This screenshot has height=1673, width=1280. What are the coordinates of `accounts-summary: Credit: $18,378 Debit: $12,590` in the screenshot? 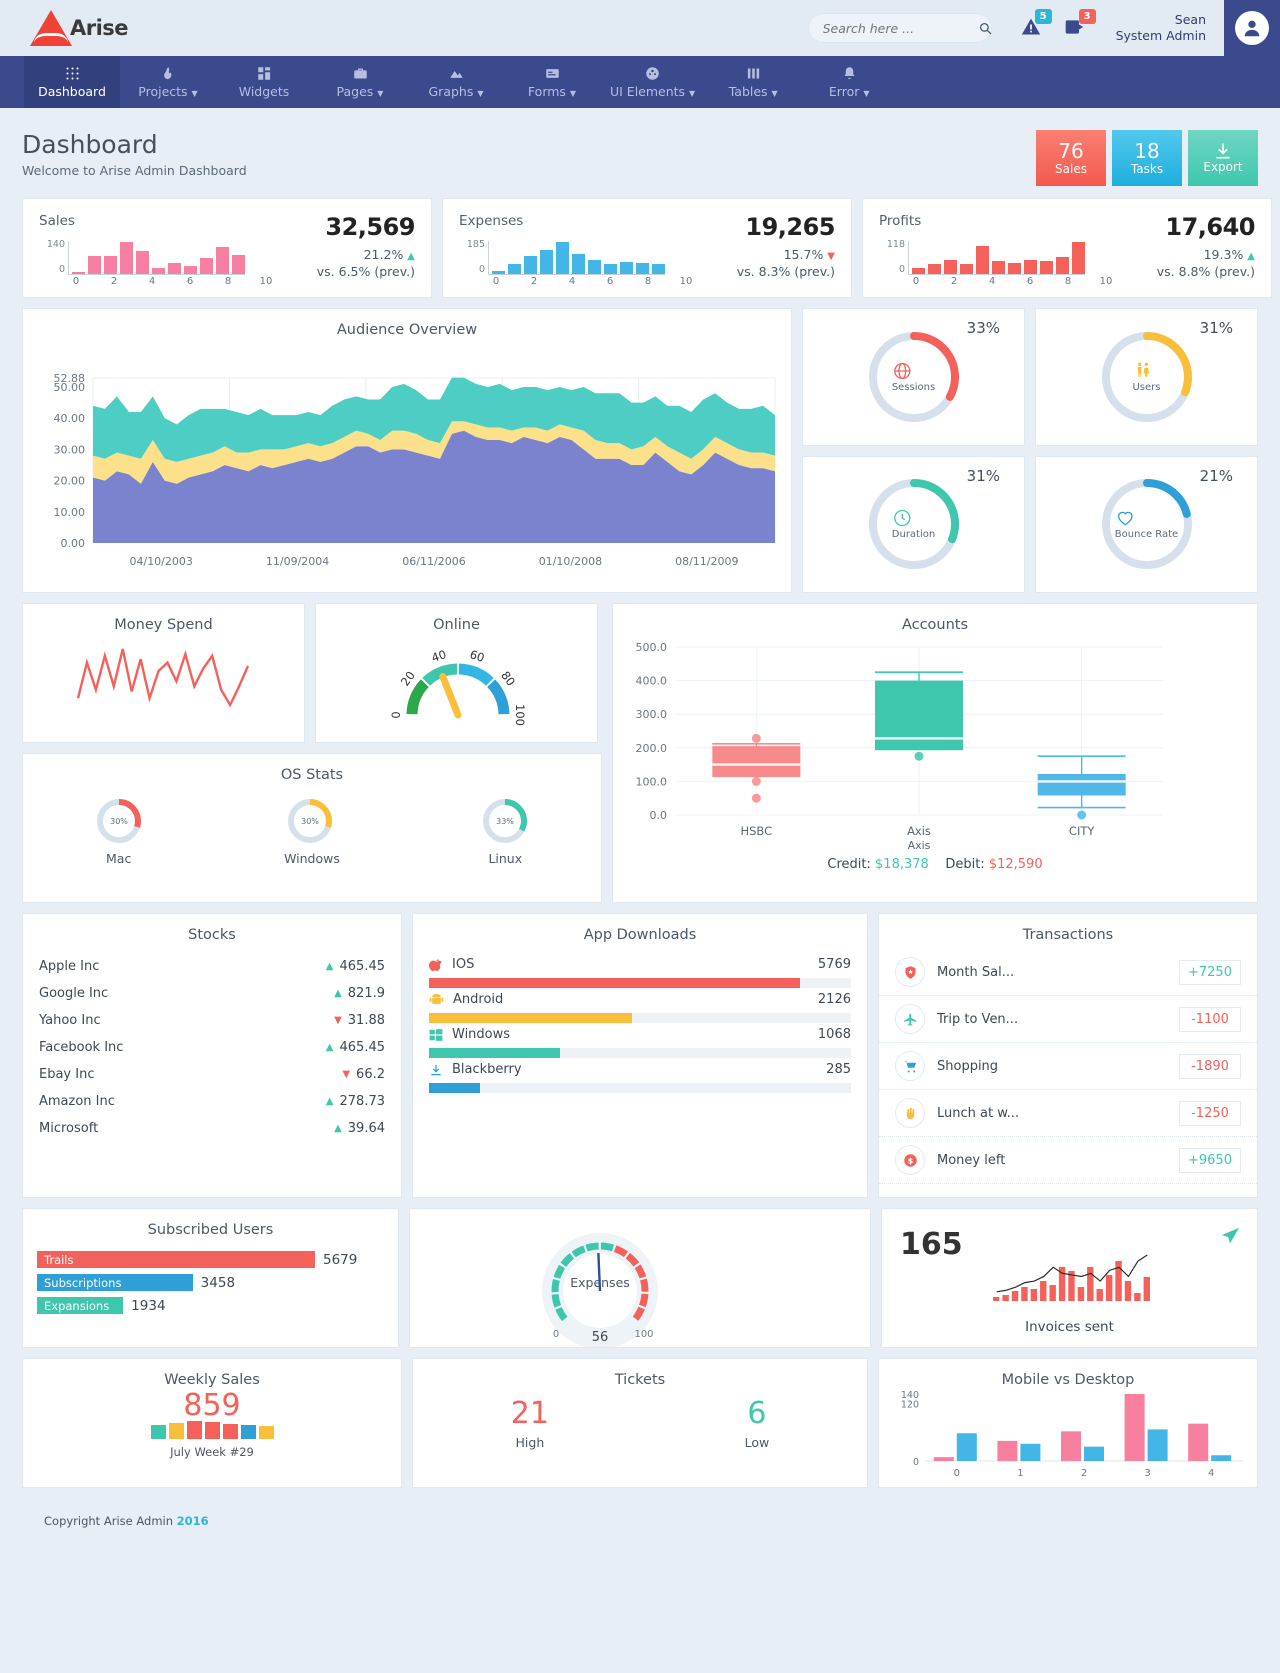 It's located at (935, 864).